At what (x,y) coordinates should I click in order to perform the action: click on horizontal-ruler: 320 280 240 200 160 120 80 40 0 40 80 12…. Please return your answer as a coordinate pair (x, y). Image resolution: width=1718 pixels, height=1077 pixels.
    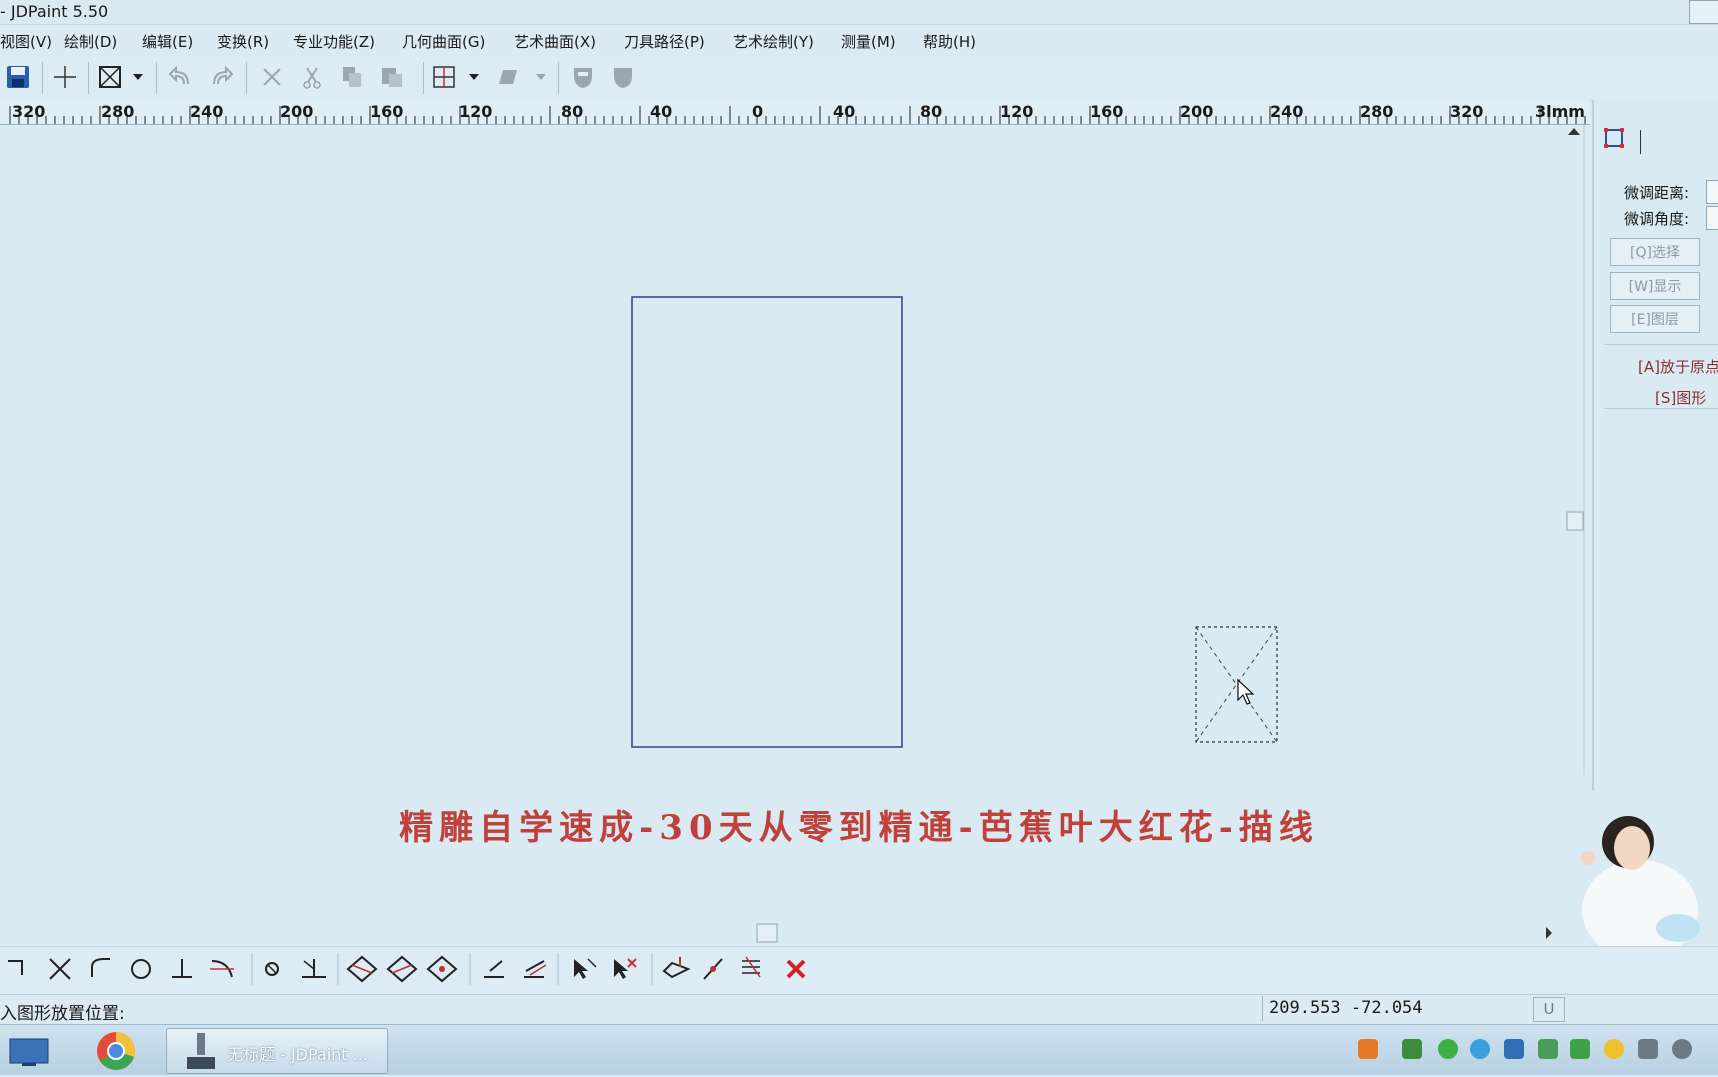
    Looking at the image, I should click on (795, 112).